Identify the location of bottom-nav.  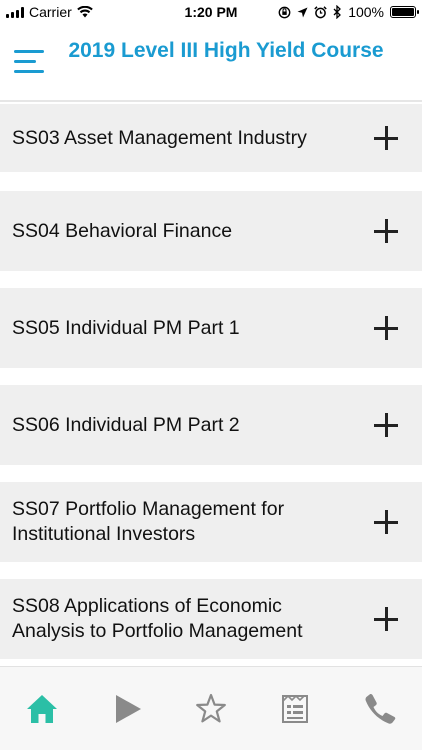
(211, 708).